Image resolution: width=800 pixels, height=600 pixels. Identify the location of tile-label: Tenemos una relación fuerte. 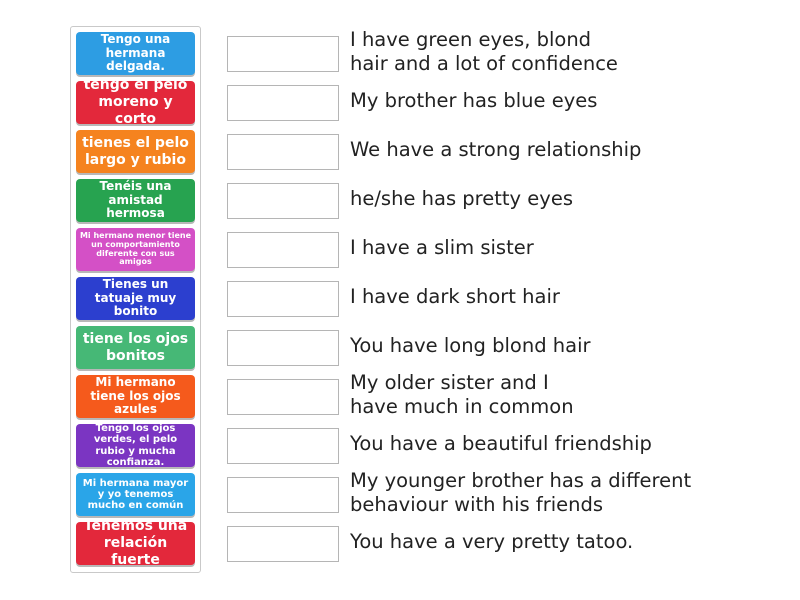
(135, 543).